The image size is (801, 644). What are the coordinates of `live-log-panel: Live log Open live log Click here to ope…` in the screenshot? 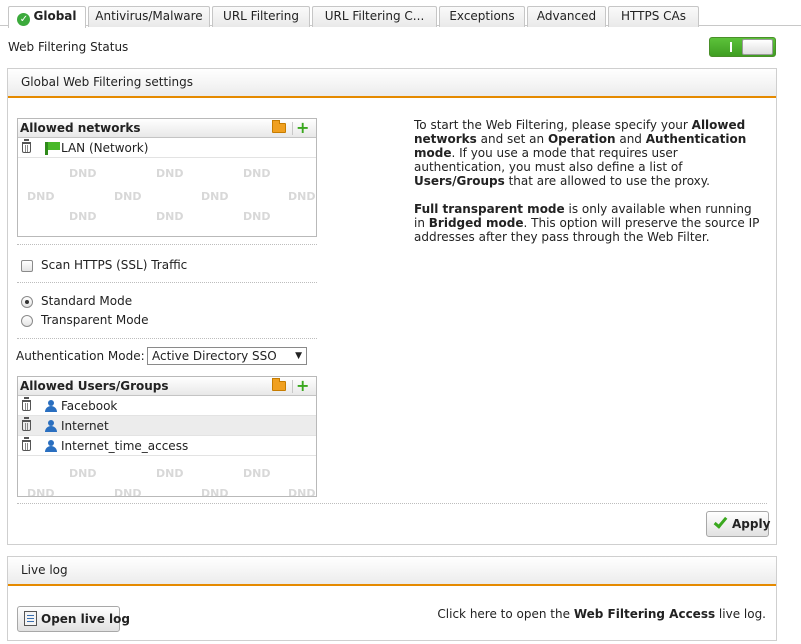 It's located at (392, 598).